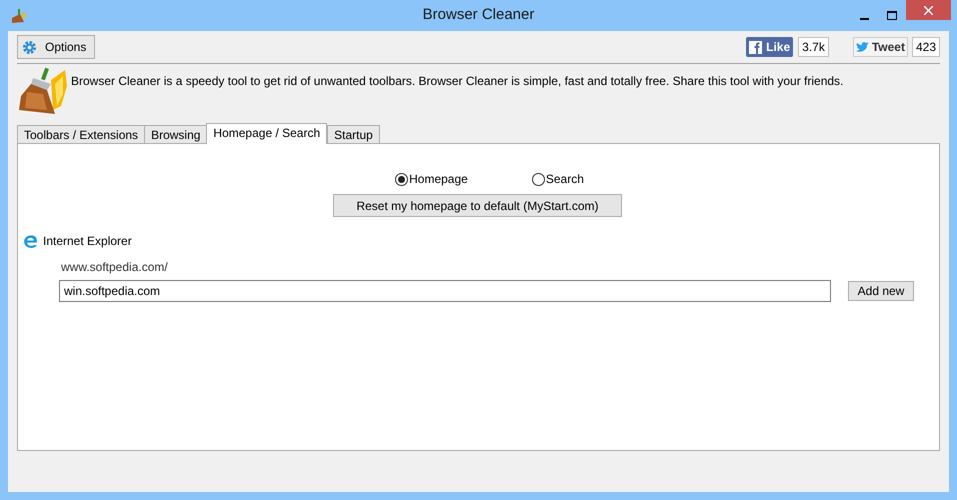  I want to click on like-count: 3.7k, so click(813, 47).